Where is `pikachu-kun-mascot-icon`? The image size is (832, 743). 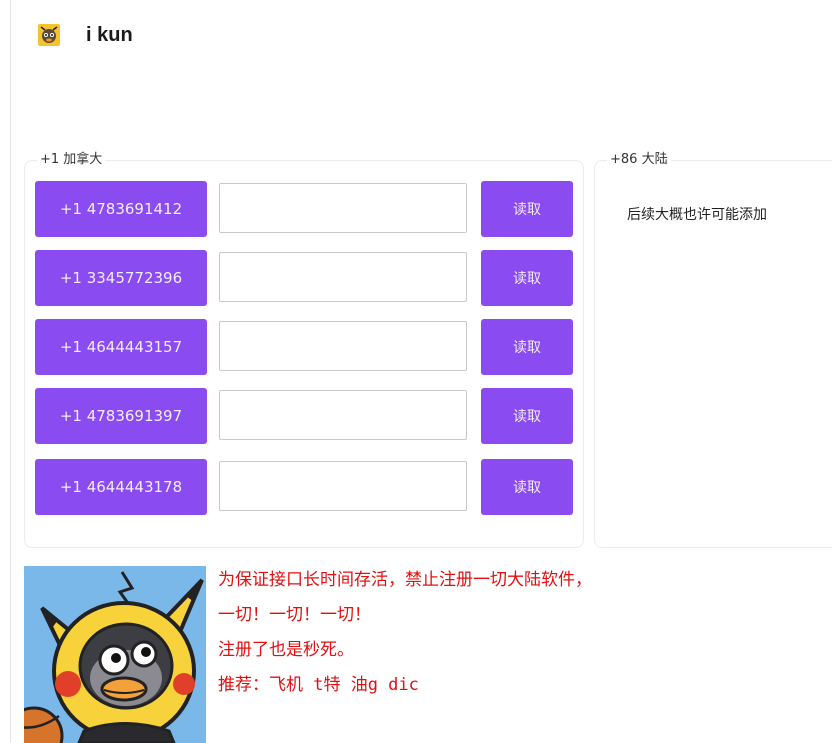 pikachu-kun-mascot-icon is located at coordinates (115, 654).